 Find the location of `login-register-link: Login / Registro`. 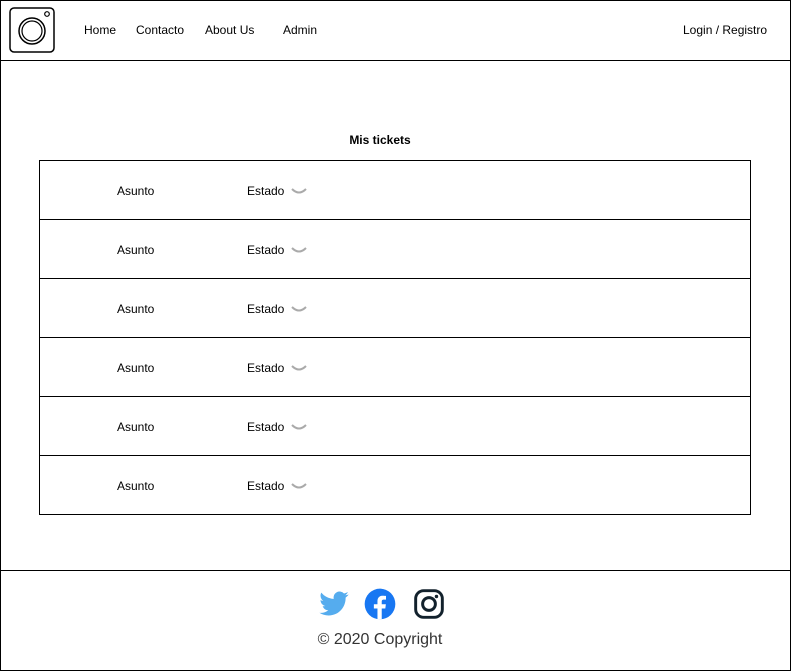

login-register-link: Login / Registro is located at coordinates (725, 30).